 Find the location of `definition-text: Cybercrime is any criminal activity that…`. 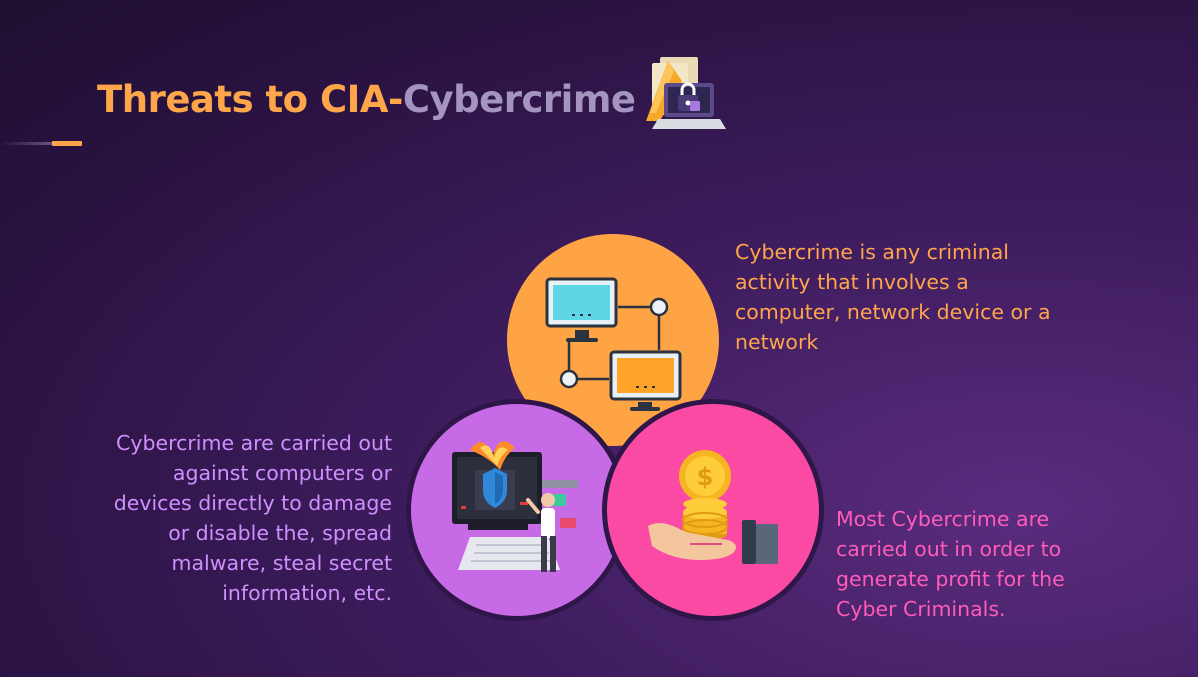

definition-text: Cybercrime is any criminal activity that… is located at coordinates (893, 297).